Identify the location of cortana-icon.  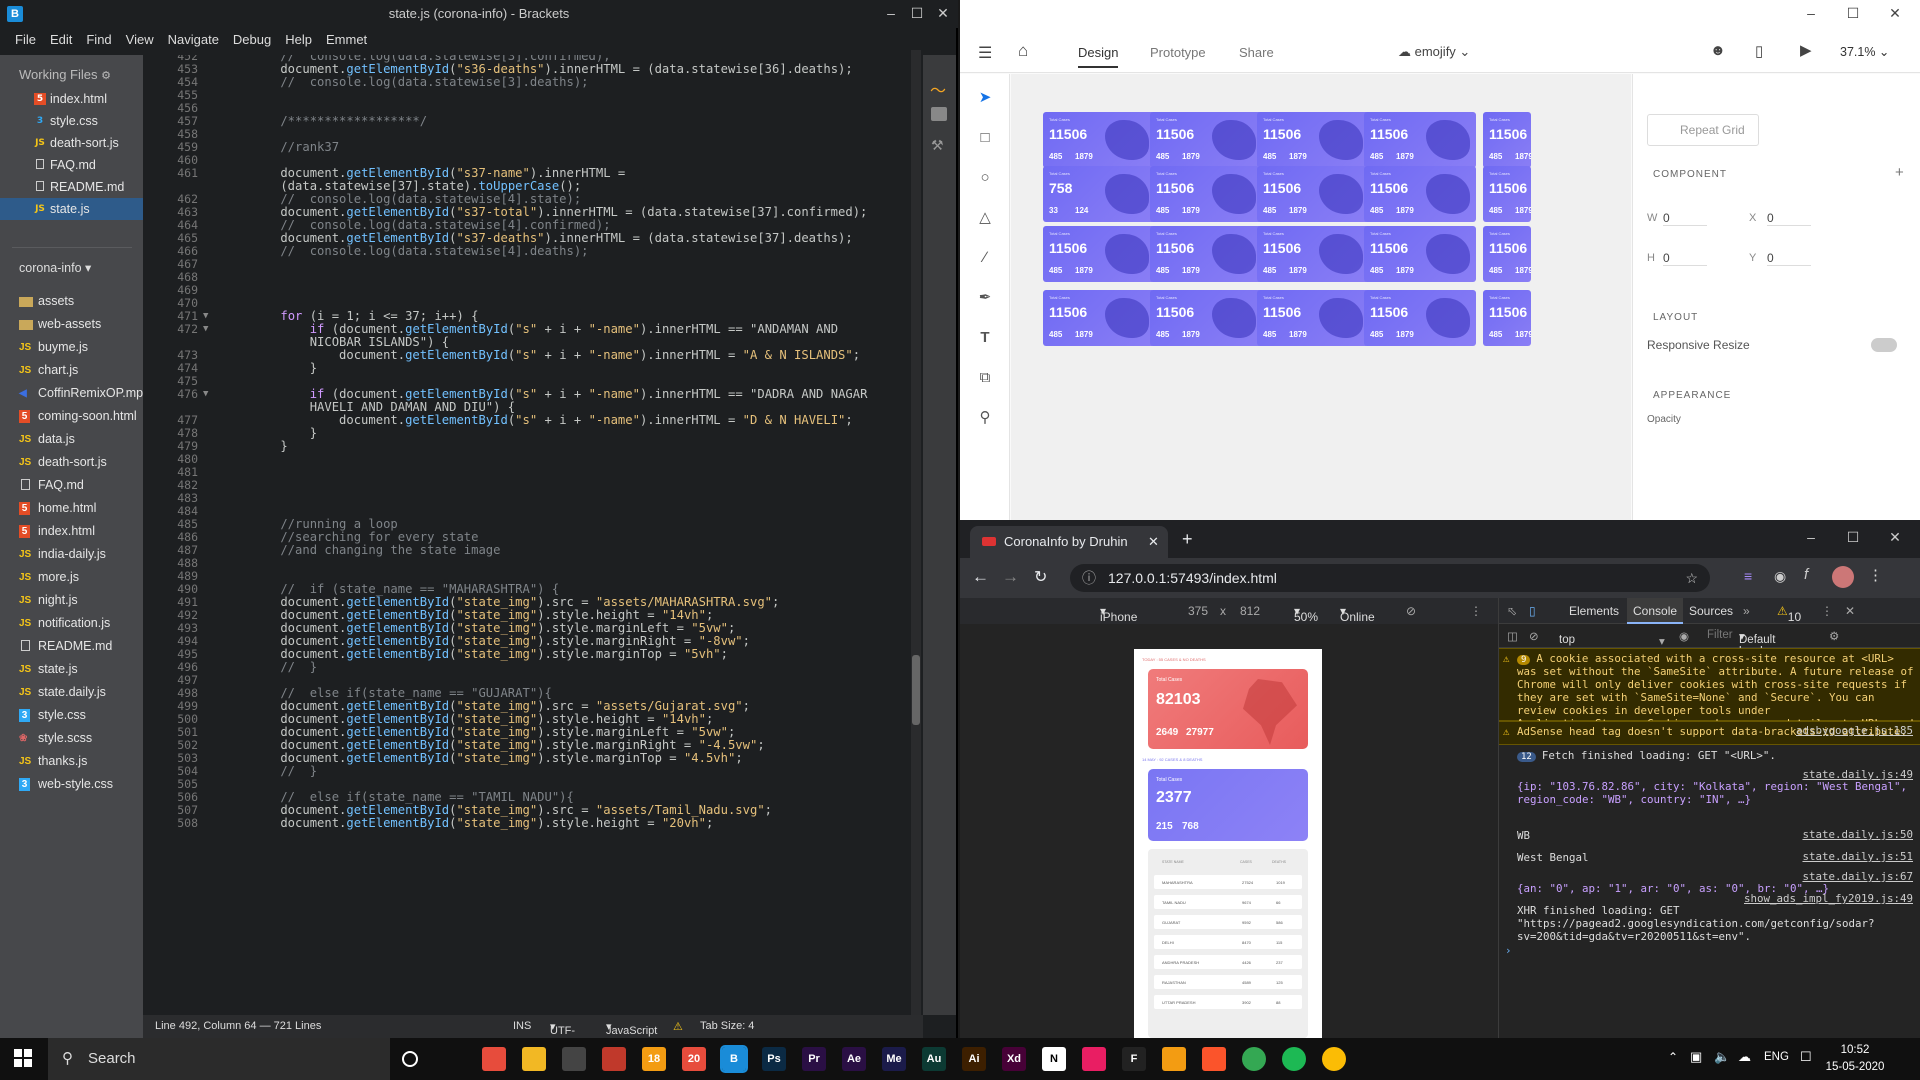
(410, 1059).